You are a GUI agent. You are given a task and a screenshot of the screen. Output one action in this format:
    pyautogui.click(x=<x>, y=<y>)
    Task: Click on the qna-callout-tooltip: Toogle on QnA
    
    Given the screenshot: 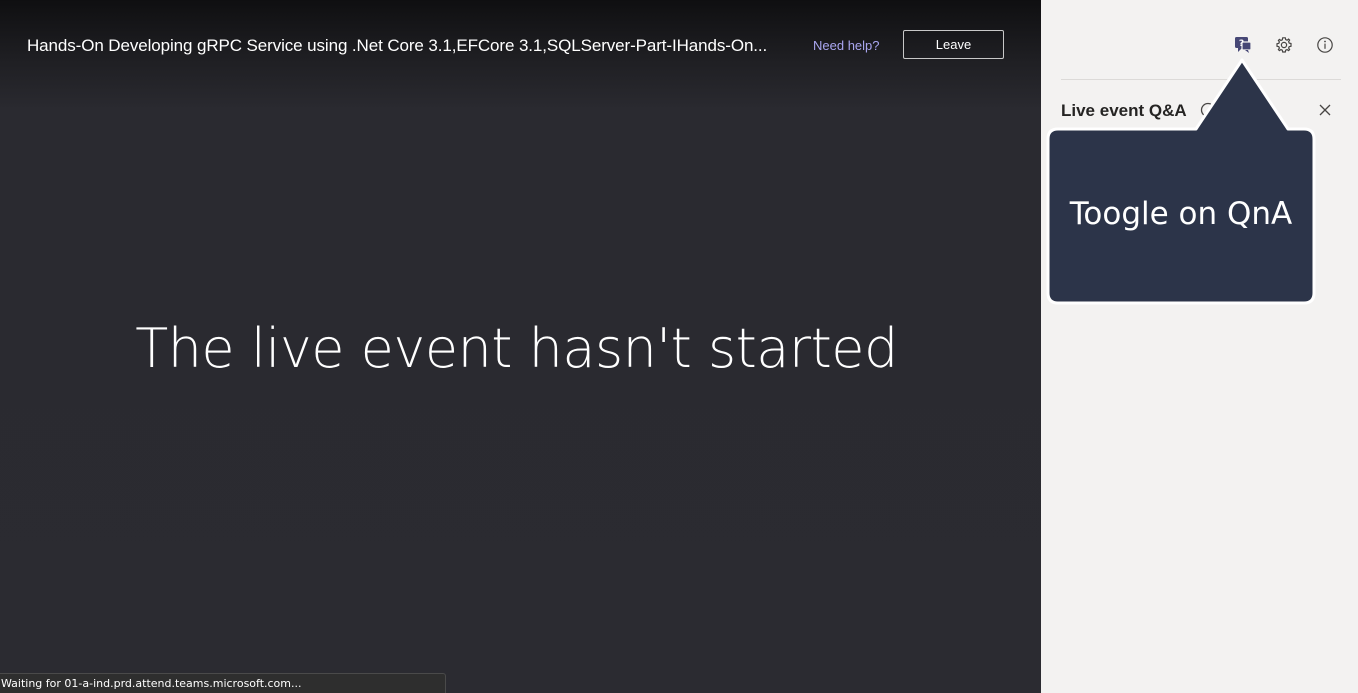 What is the action you would take?
    pyautogui.click(x=1181, y=181)
    